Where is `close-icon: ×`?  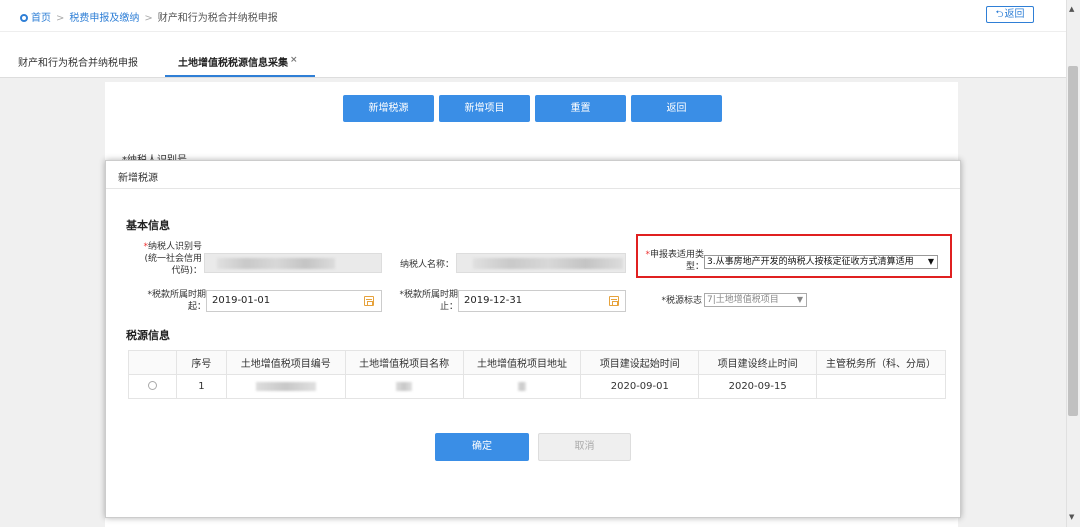
close-icon: × is located at coordinates (294, 60).